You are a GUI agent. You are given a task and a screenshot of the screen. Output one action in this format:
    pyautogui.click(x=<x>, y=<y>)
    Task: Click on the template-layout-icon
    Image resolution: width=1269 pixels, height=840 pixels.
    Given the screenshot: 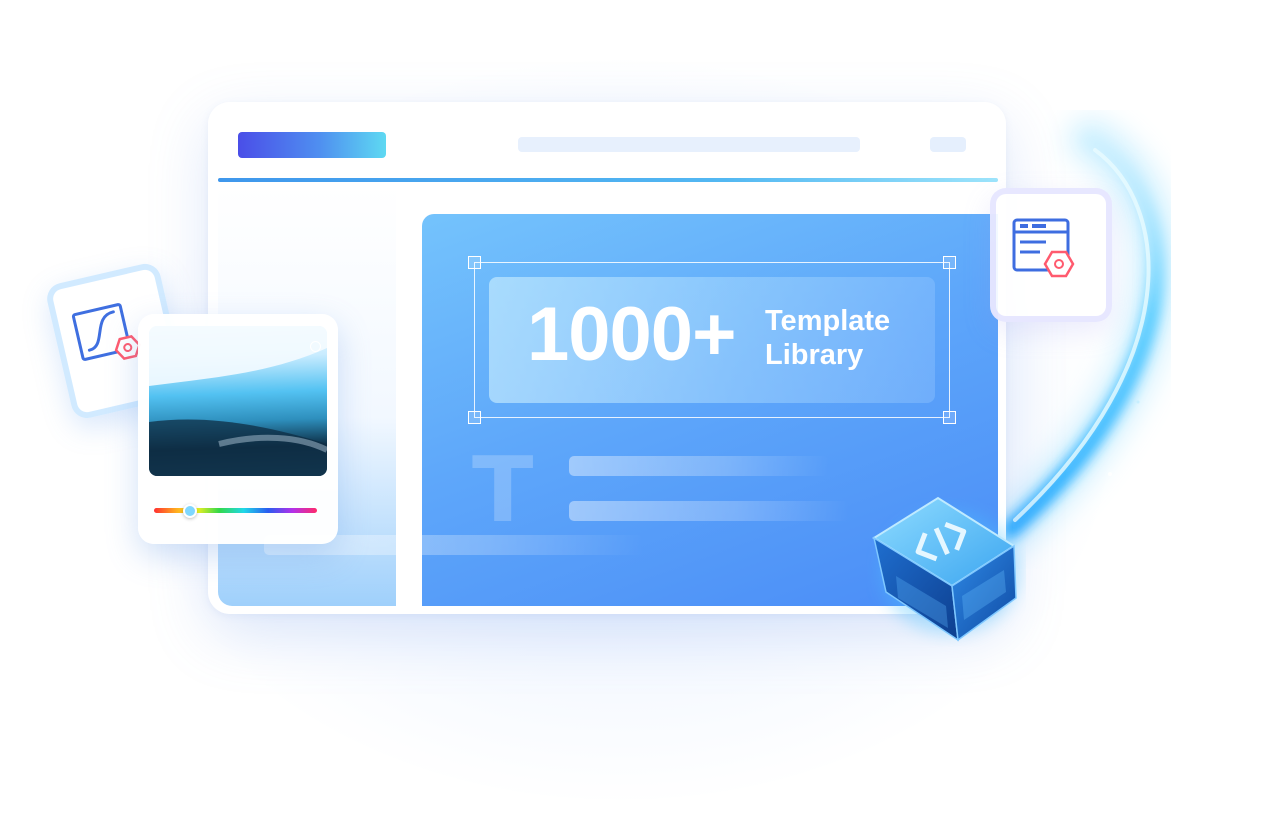 What is the action you would take?
    pyautogui.click(x=1043, y=248)
    